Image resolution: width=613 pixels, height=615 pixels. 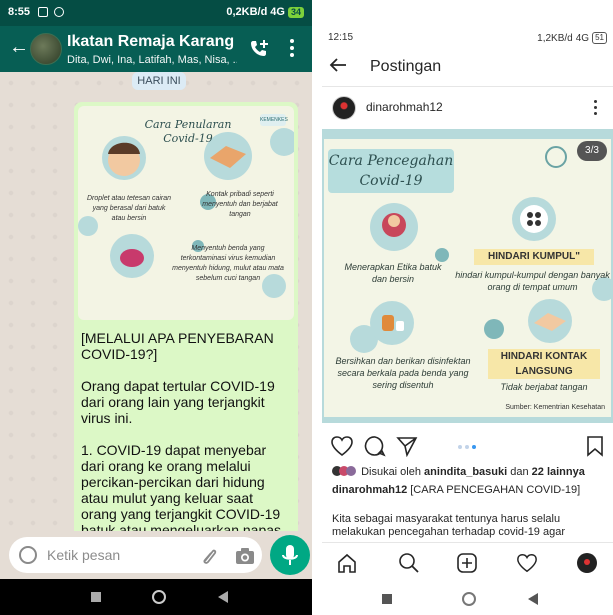 I want to click on back-arrow-icon: ←, so click(x=19, y=47).